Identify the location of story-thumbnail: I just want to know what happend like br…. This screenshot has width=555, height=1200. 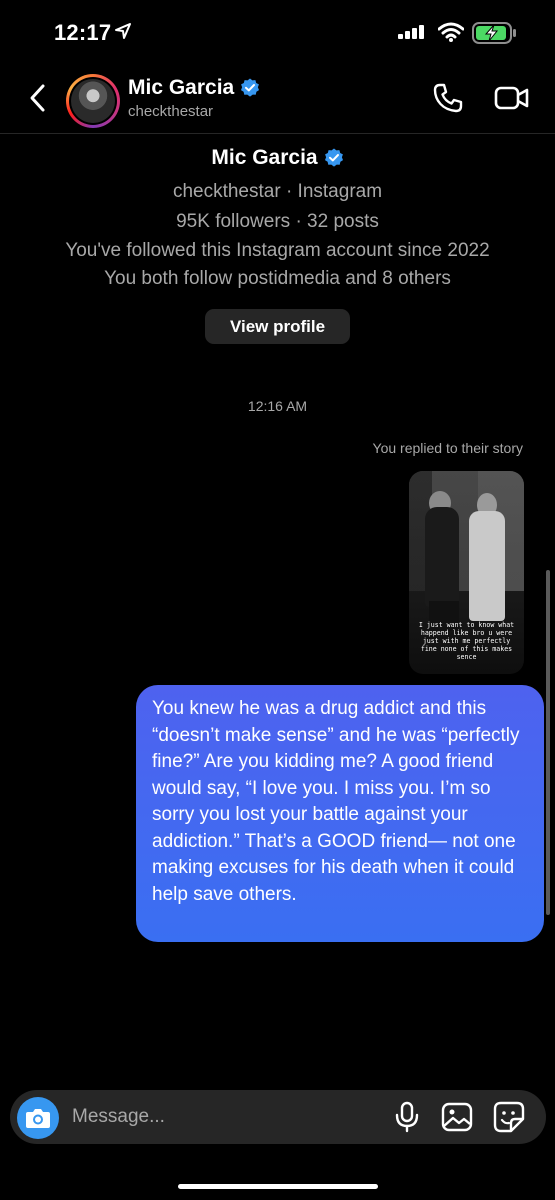
(466, 572).